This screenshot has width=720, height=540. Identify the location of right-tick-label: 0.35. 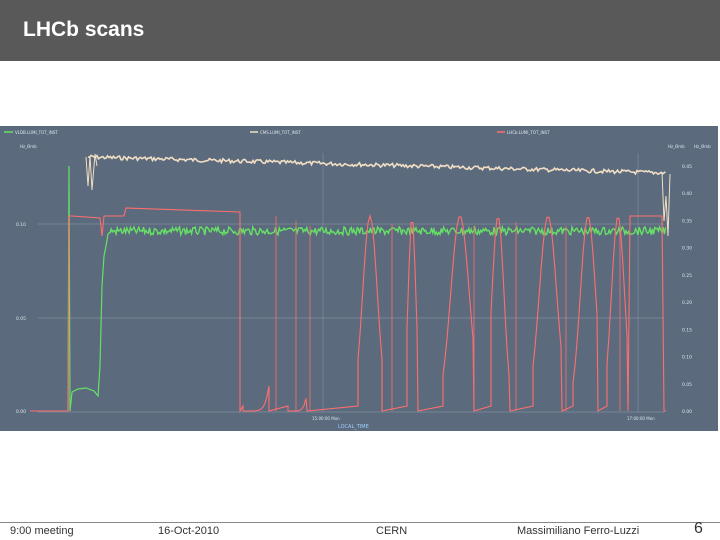
(687, 221).